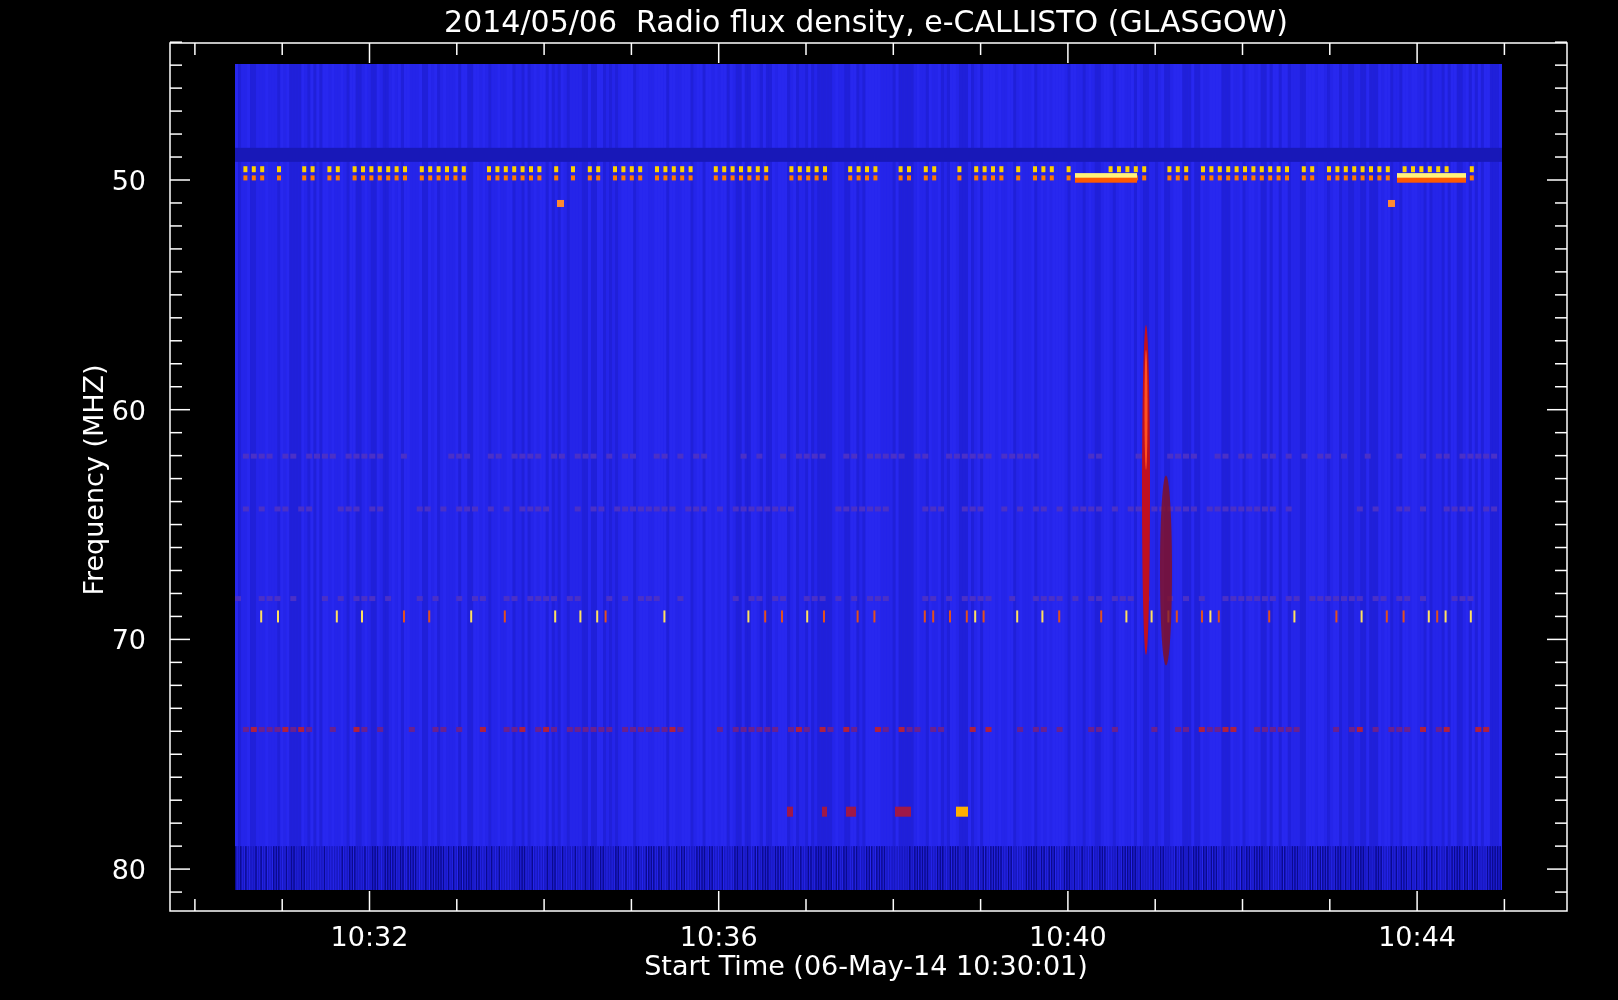 This screenshot has width=1618, height=1000. What do you see at coordinates (1417, 936) in the screenshot?
I see `x-tick-label: 10:44` at bounding box center [1417, 936].